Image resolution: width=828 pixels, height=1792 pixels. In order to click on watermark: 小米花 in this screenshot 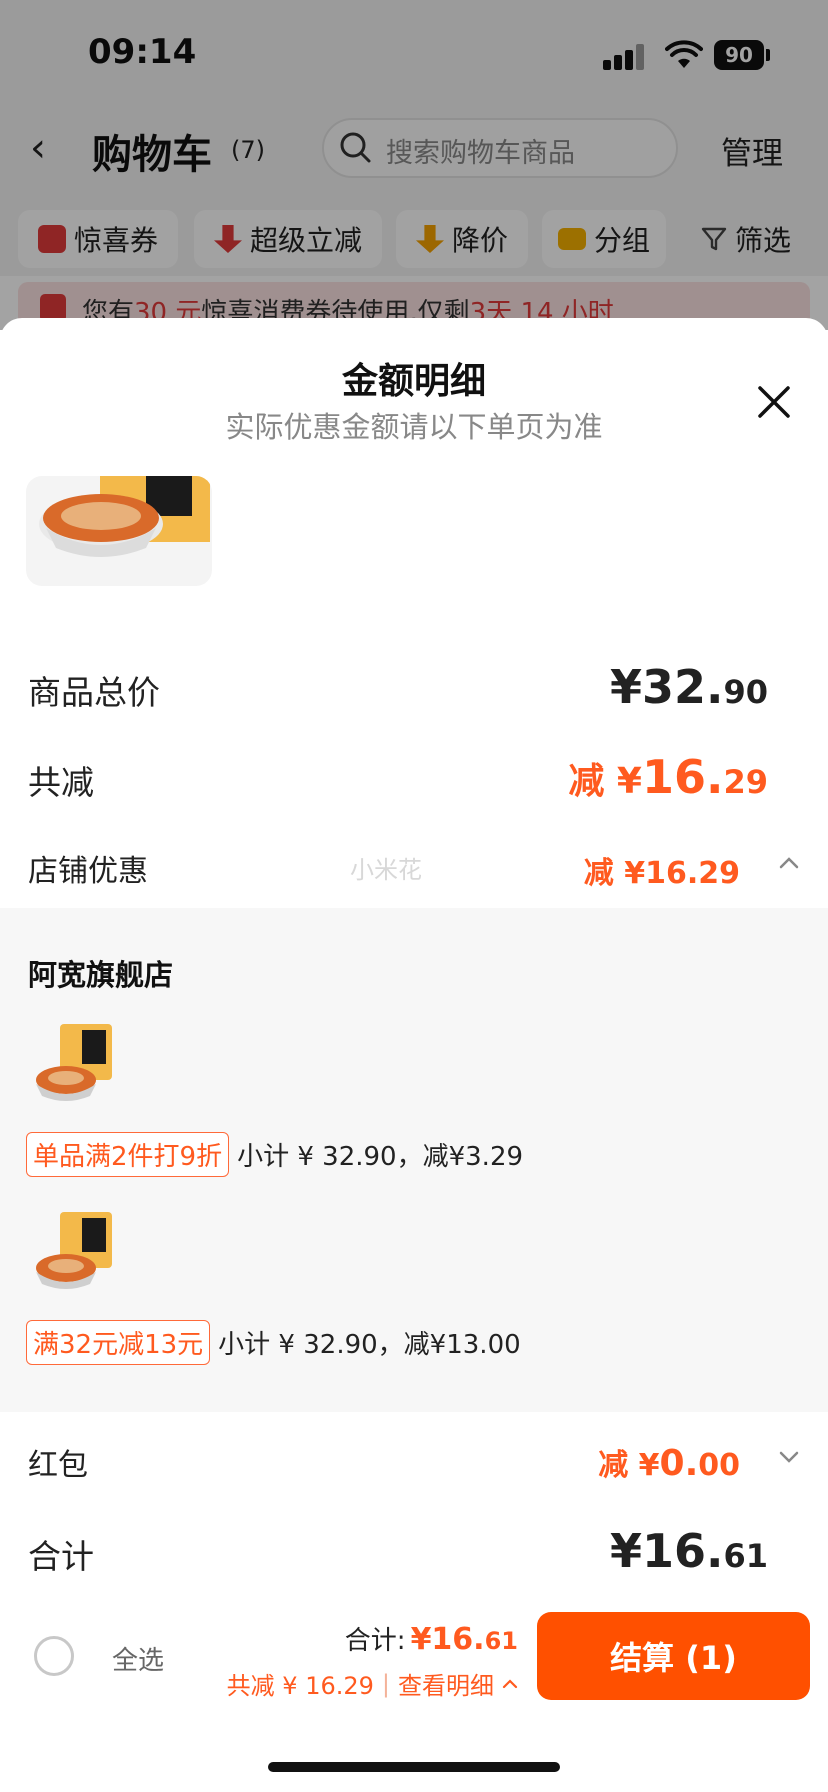, I will do `click(386, 870)`.